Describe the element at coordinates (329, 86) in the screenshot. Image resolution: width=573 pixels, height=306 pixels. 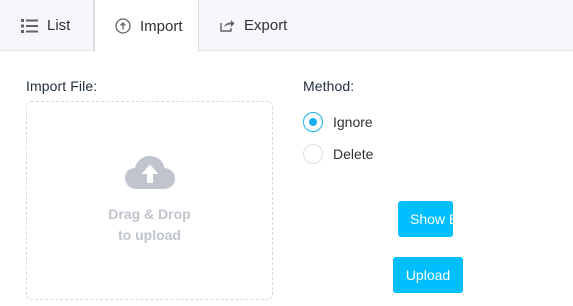
I see `method-label: Method:` at that location.